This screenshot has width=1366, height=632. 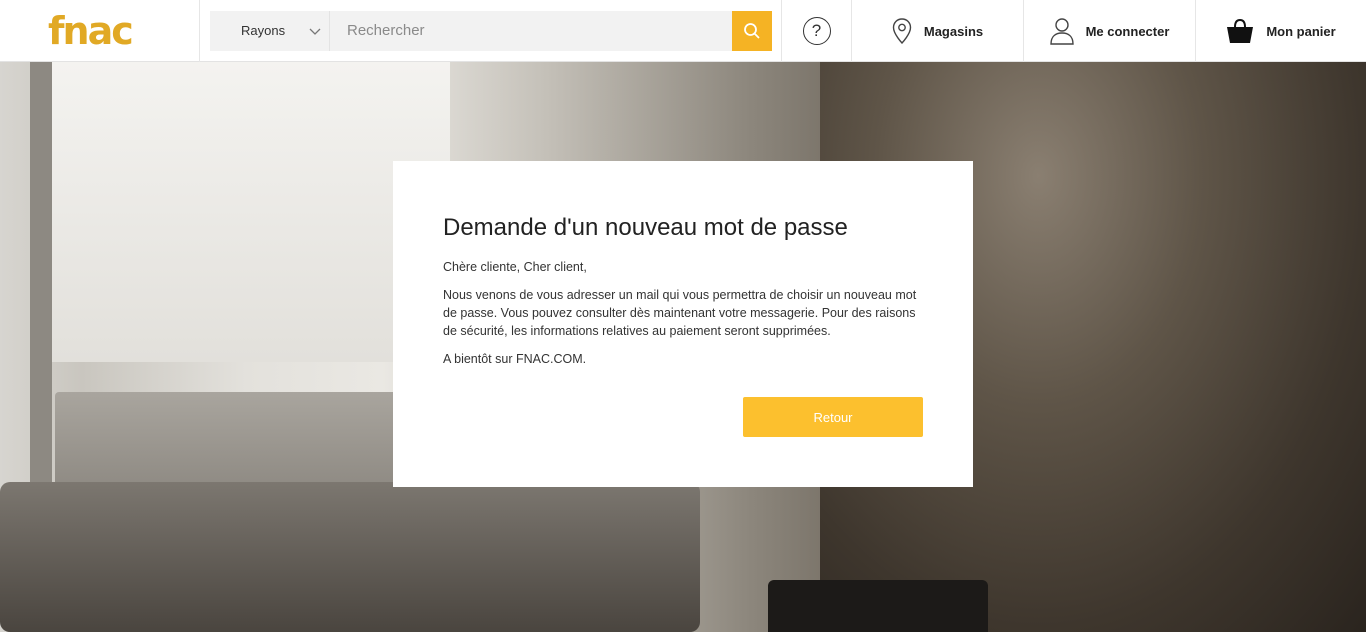 I want to click on search-icon, so click(x=752, y=30).